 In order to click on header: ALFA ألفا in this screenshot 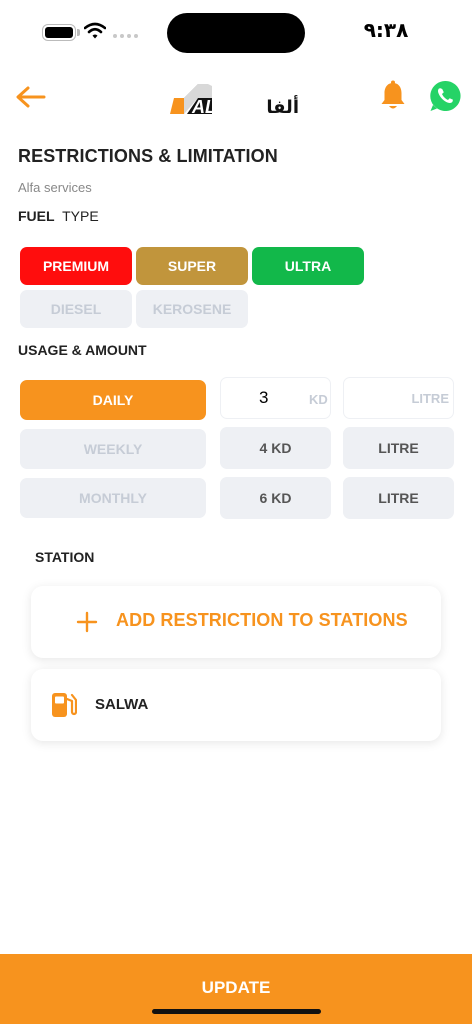, I will do `click(236, 98)`.